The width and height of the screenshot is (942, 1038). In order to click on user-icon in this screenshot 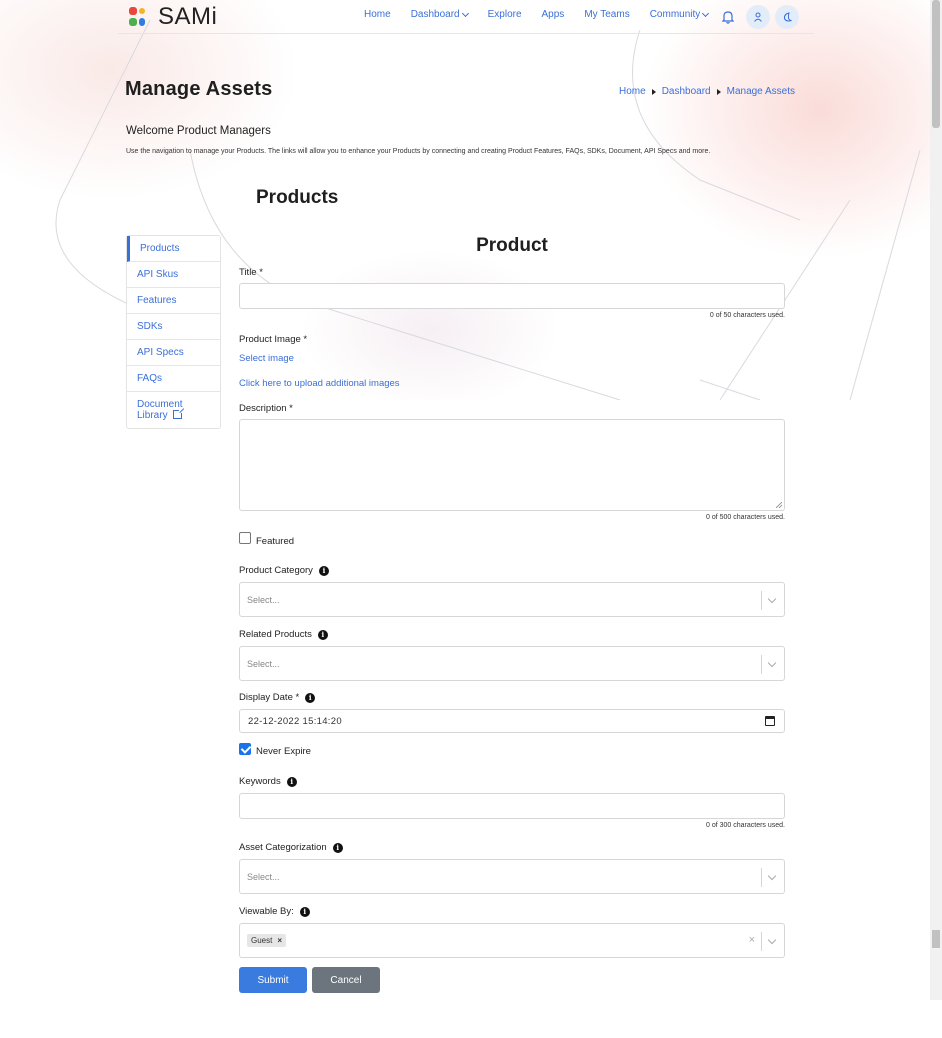, I will do `click(758, 17)`.